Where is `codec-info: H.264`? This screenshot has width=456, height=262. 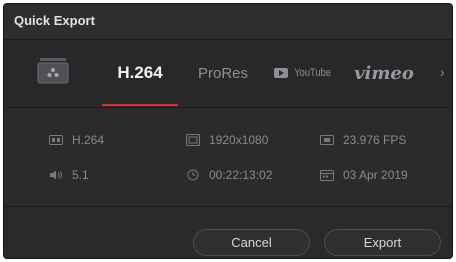 codec-info: H.264 is located at coordinates (76, 140).